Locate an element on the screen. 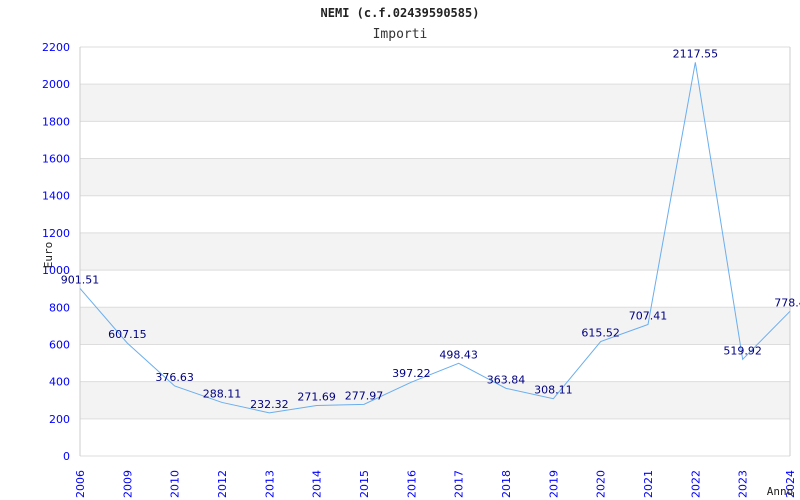 The width and height of the screenshot is (800, 500). data-label: 277.97 is located at coordinates (364, 395).